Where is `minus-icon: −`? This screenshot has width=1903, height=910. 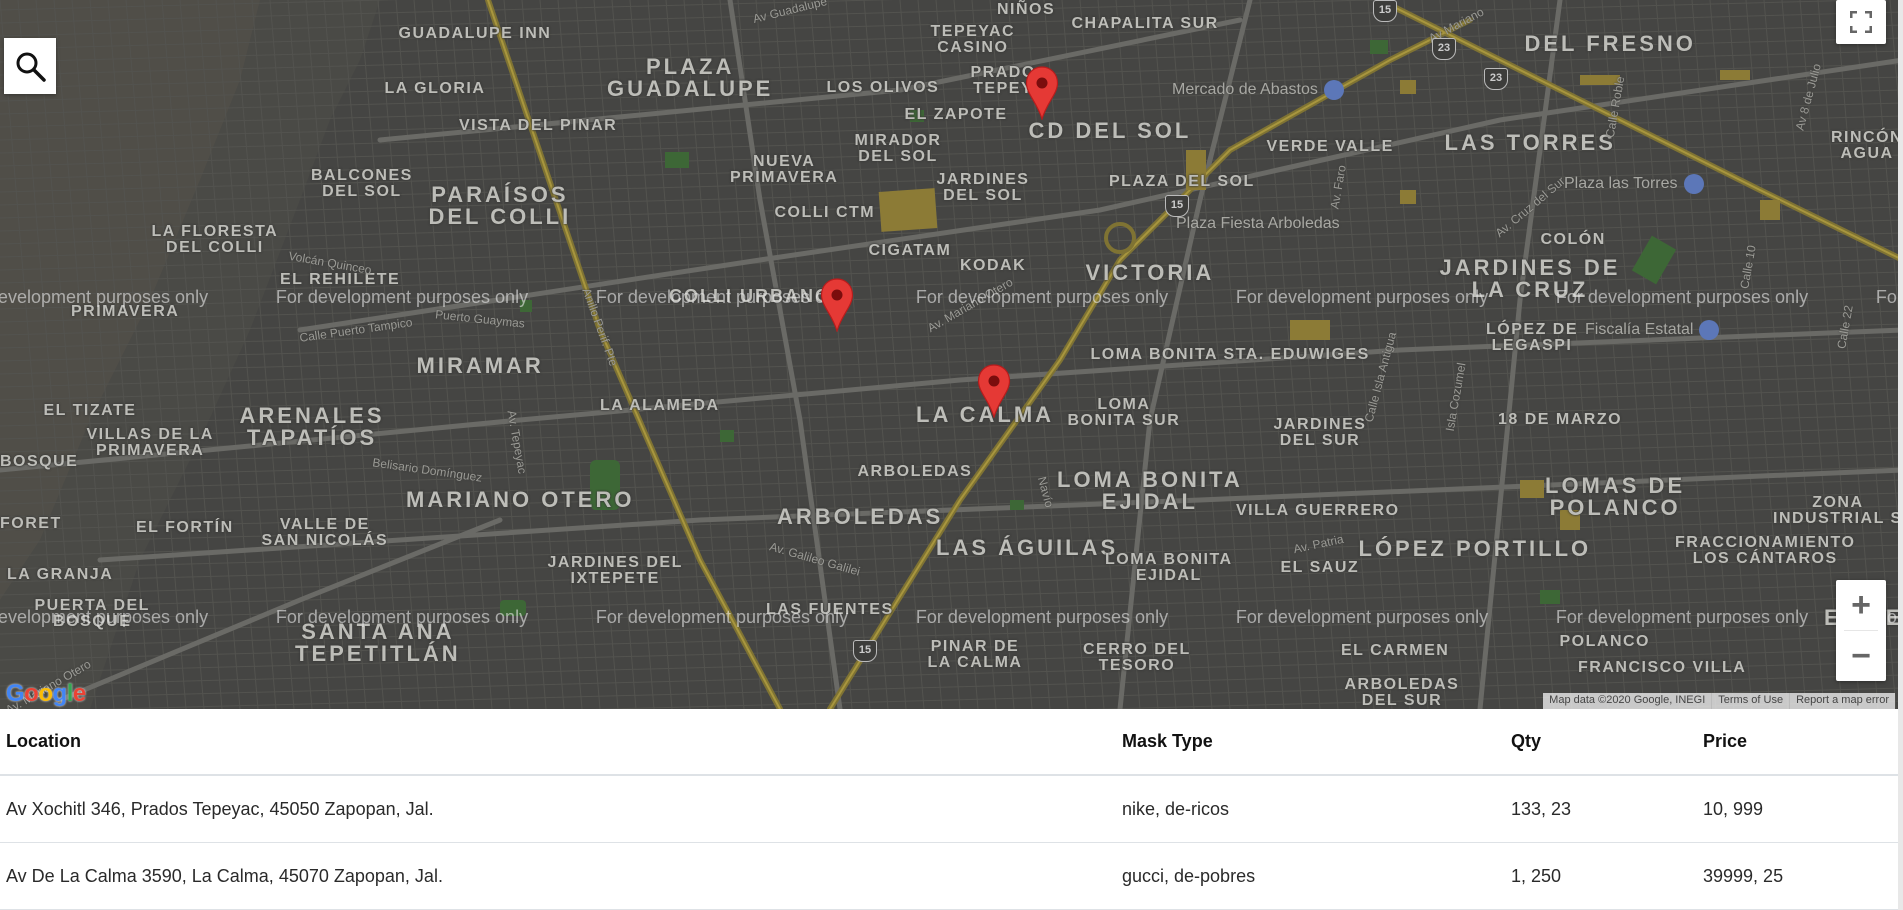 minus-icon: − is located at coordinates (1861, 656).